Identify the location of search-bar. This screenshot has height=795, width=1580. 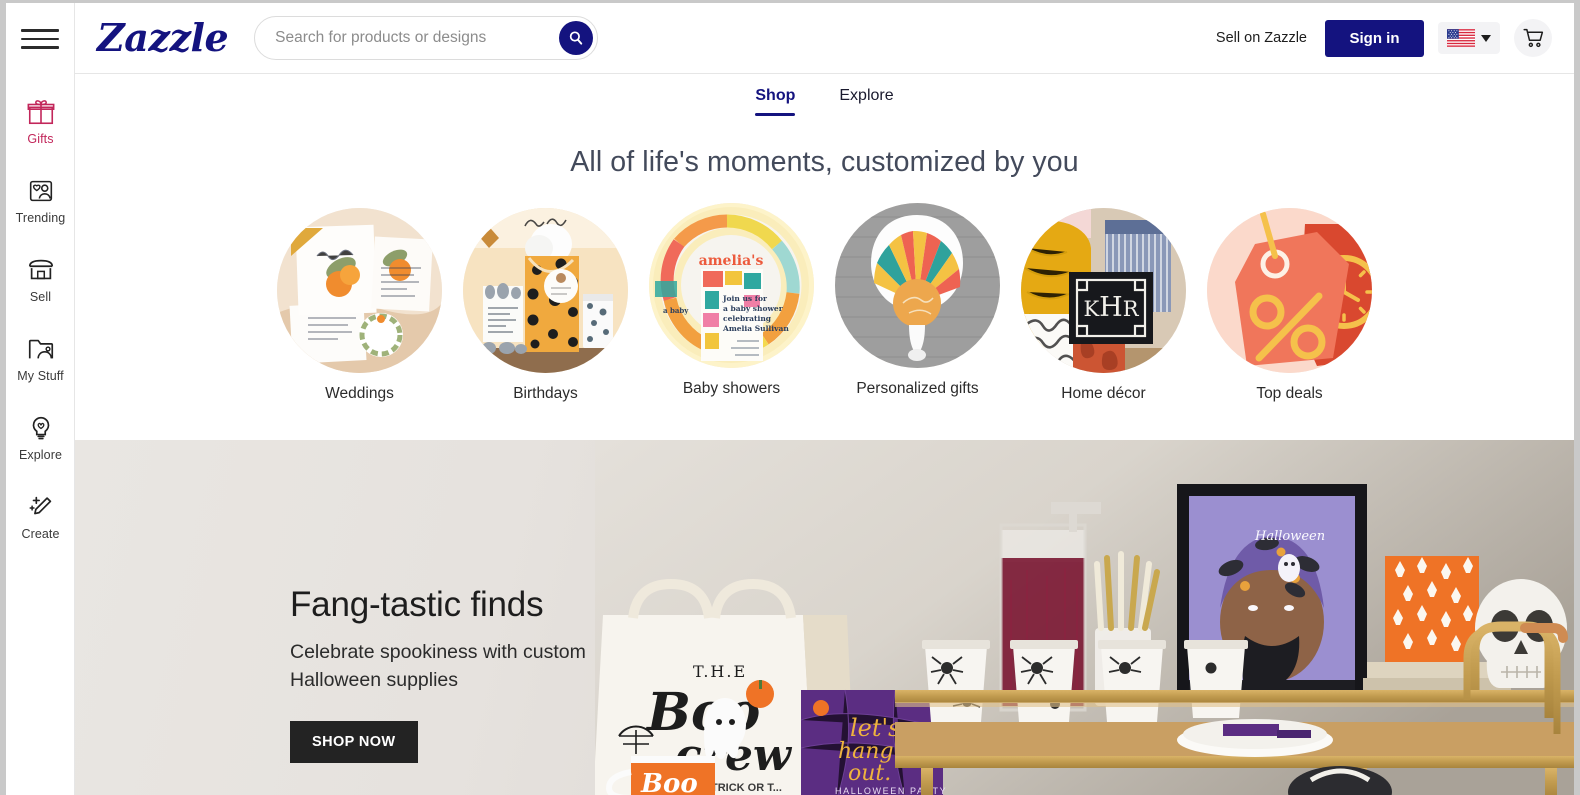
(426, 38).